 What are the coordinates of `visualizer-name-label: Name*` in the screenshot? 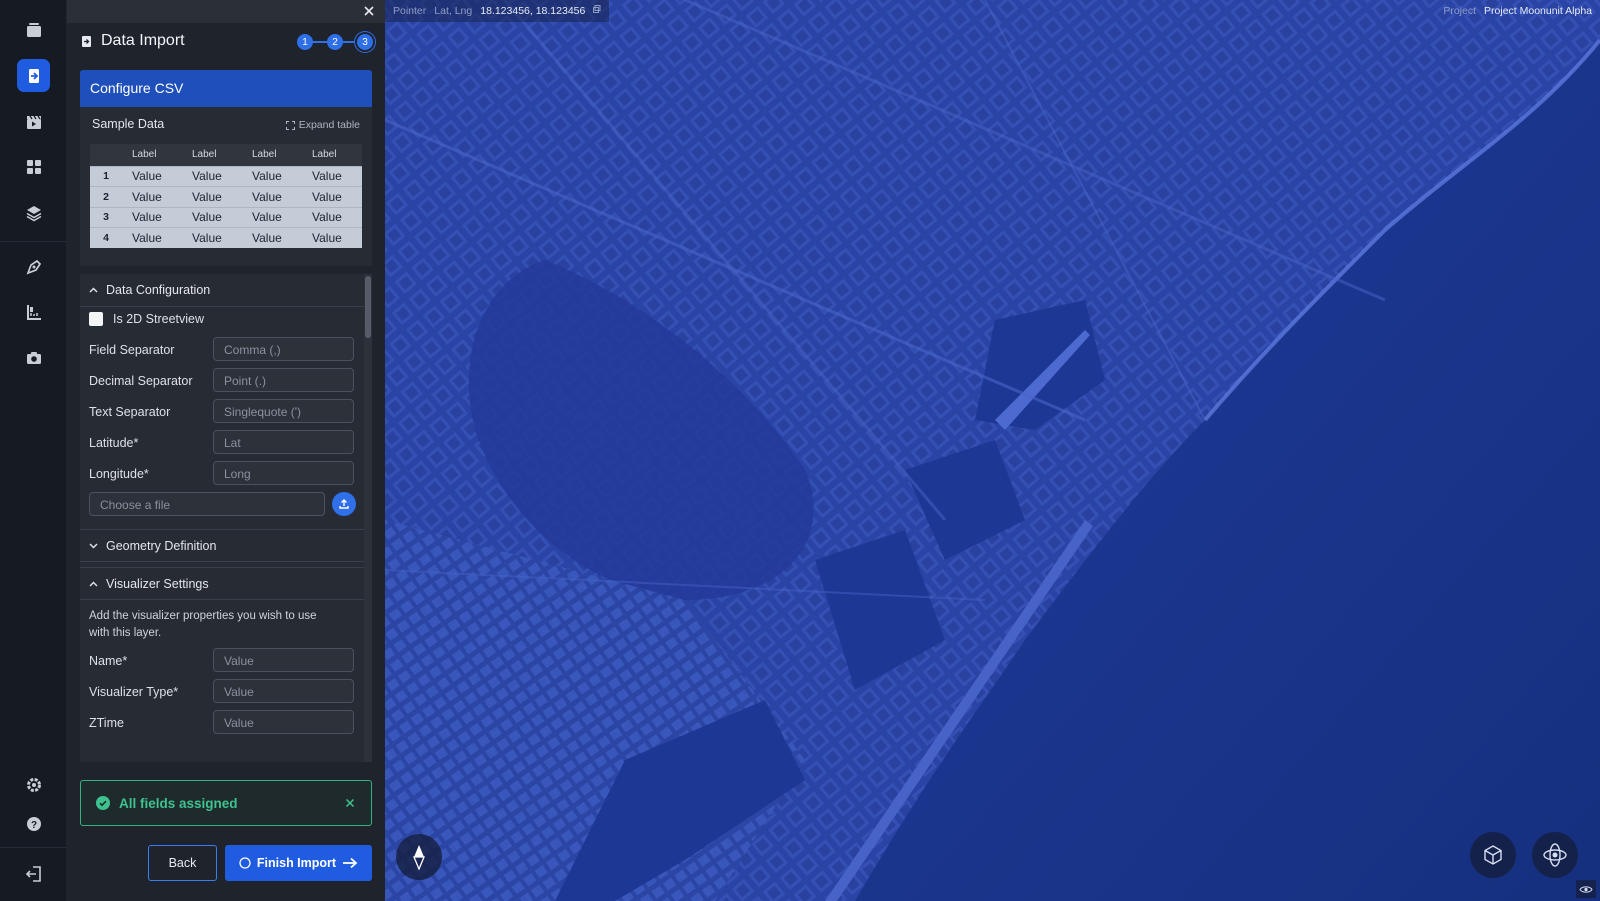 It's located at (108, 661).